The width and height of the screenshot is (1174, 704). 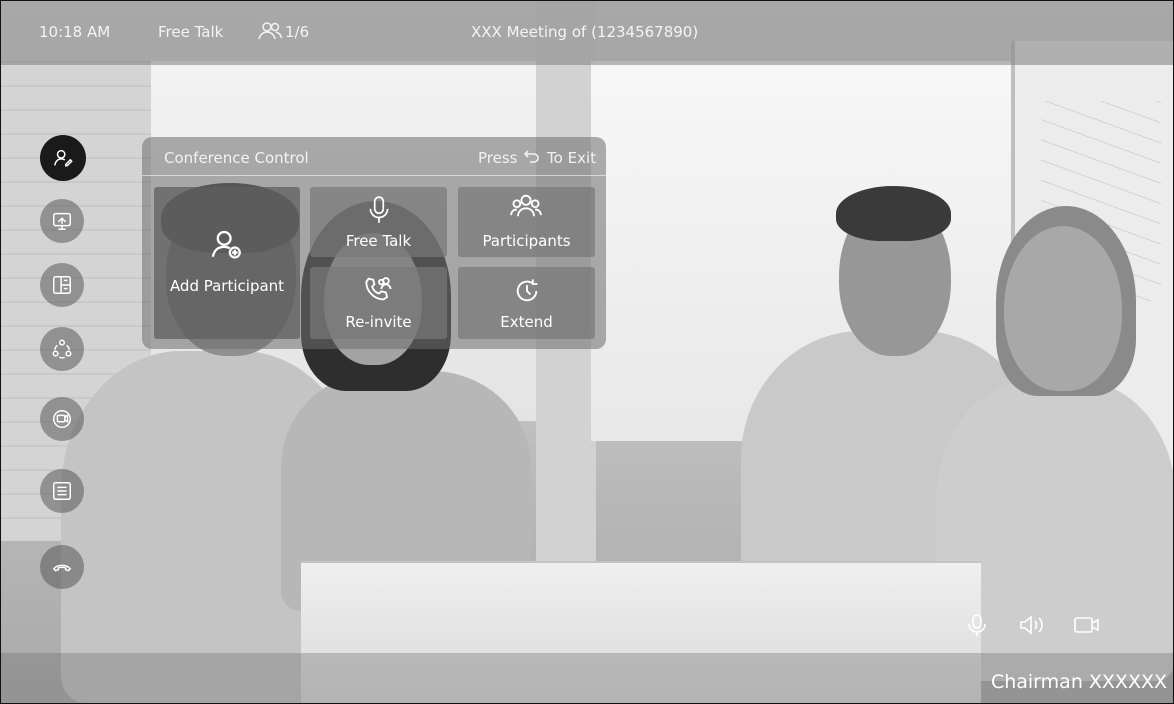 I want to click on back-arrow-icon, so click(x=532, y=158).